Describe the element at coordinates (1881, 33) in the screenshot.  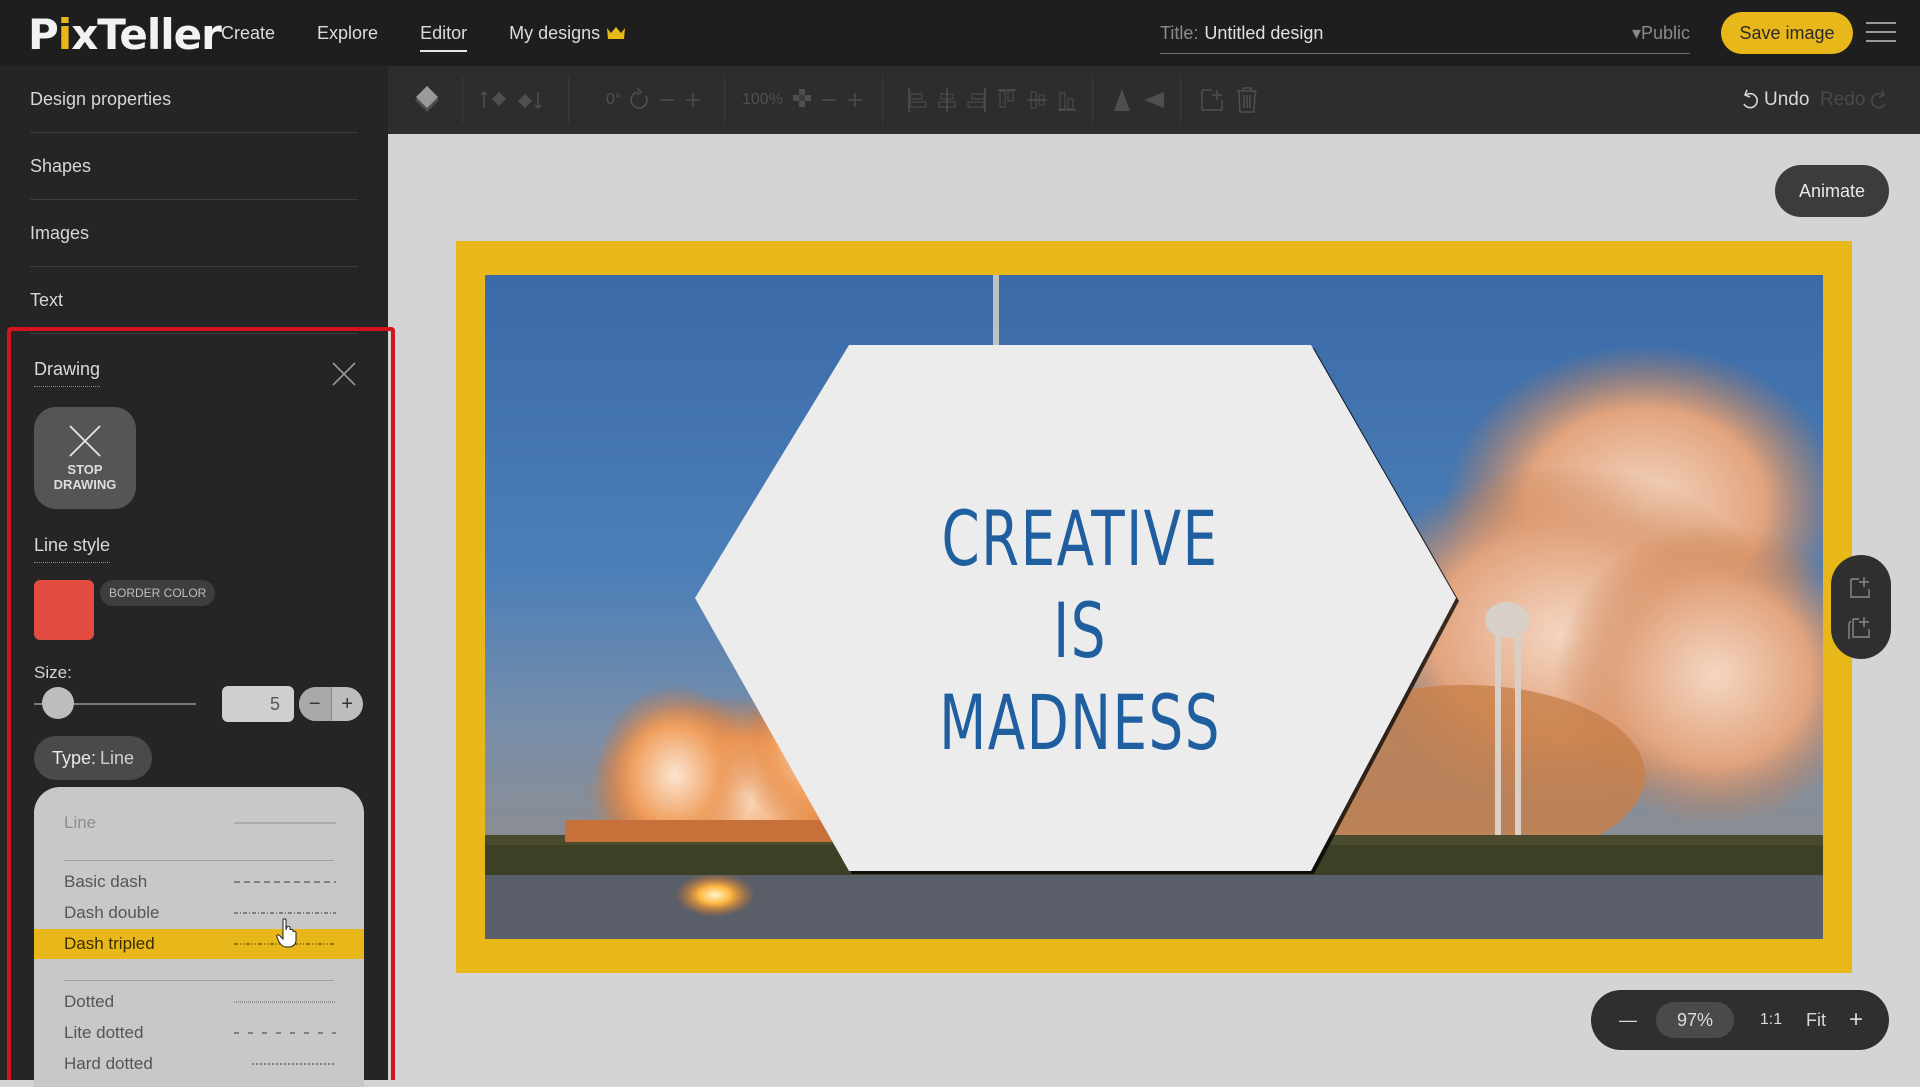
I see `hamburger-menu-icon` at that location.